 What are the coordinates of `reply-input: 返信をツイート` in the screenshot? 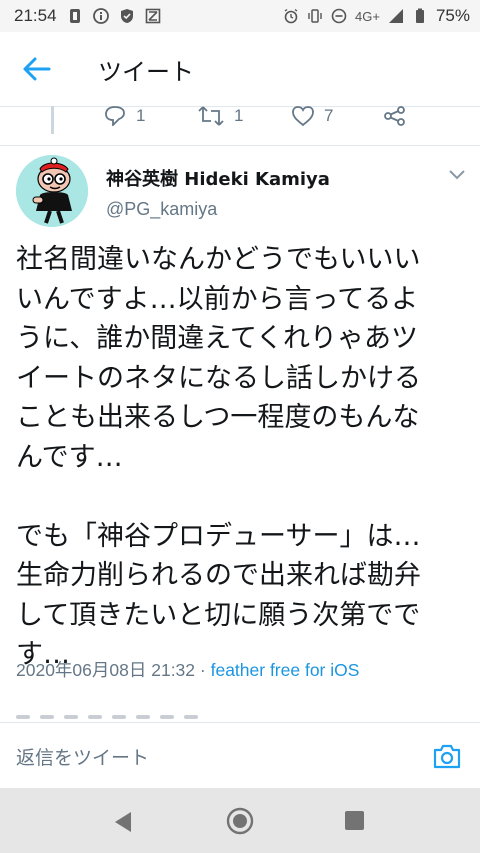 It's located at (82, 756).